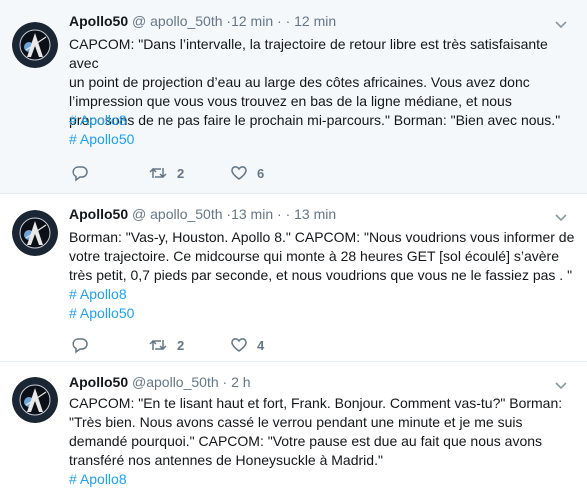 Image resolution: width=587 pixels, height=491 pixels. What do you see at coordinates (315, 21) in the screenshot?
I see `timestamp-secondary: 12 min` at bounding box center [315, 21].